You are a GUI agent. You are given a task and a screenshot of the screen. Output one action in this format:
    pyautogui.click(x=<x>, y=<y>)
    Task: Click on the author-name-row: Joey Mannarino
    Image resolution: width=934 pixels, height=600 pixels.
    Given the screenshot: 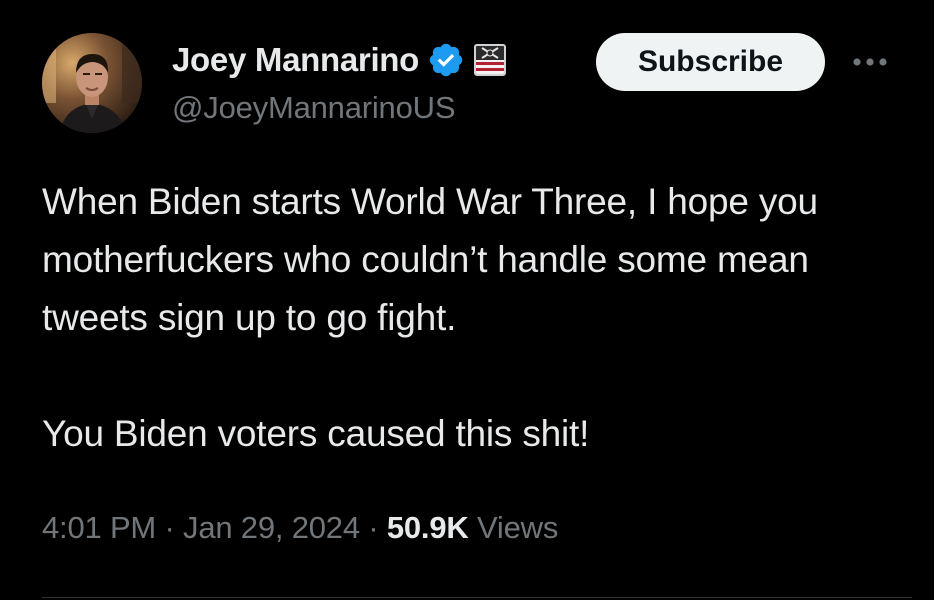 What is the action you would take?
    pyautogui.click(x=339, y=60)
    